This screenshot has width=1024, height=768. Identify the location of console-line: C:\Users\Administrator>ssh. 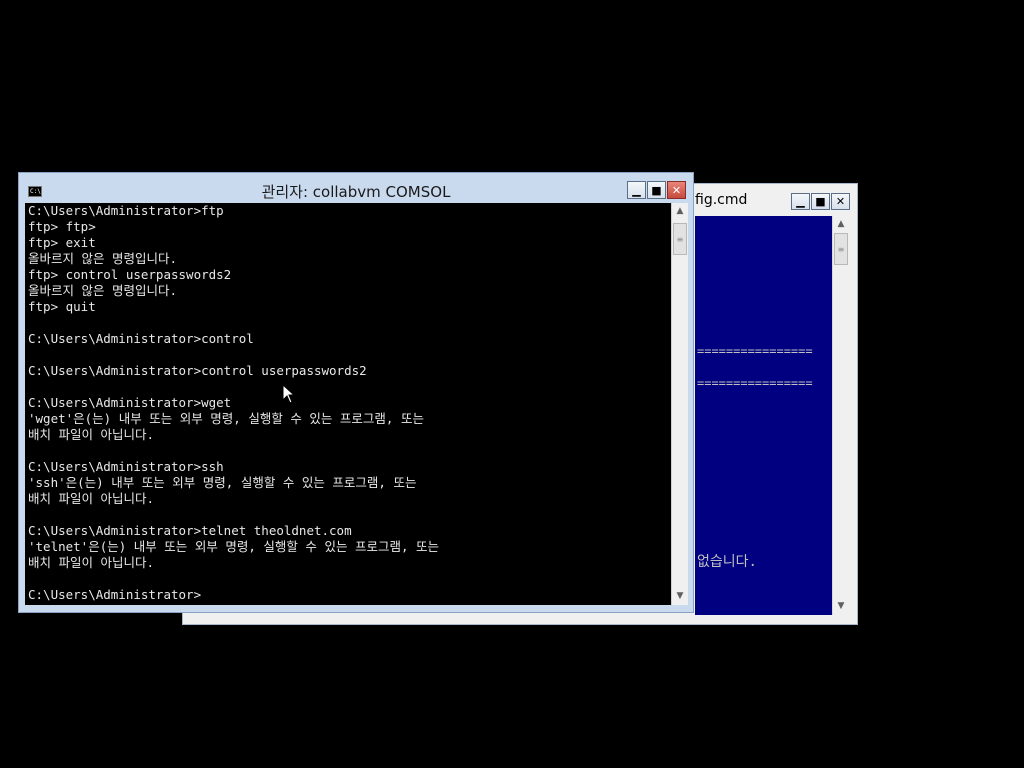
(126, 466).